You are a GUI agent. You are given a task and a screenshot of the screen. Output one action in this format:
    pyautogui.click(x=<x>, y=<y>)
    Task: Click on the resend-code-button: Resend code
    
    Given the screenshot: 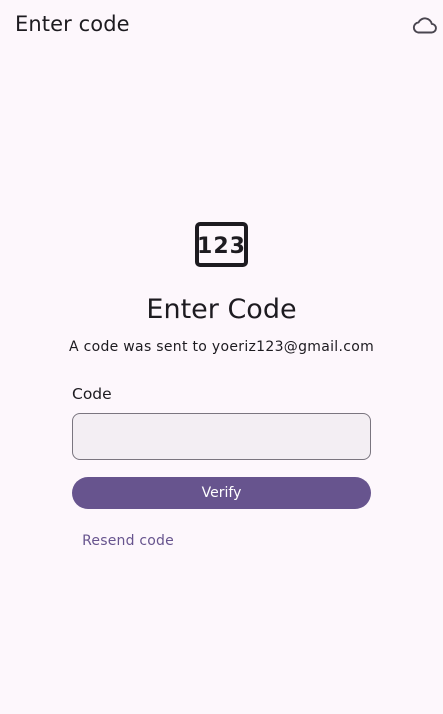 What is the action you would take?
    pyautogui.click(x=128, y=541)
    